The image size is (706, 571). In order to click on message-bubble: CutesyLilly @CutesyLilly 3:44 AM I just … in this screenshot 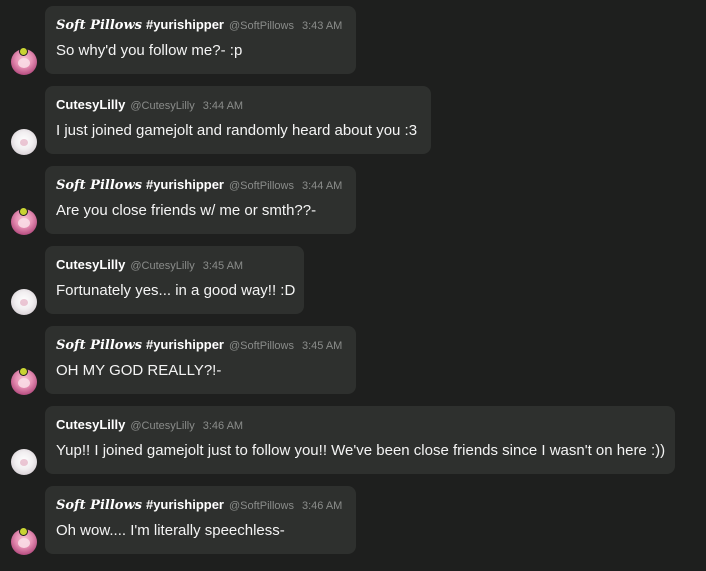, I will do `click(238, 120)`.